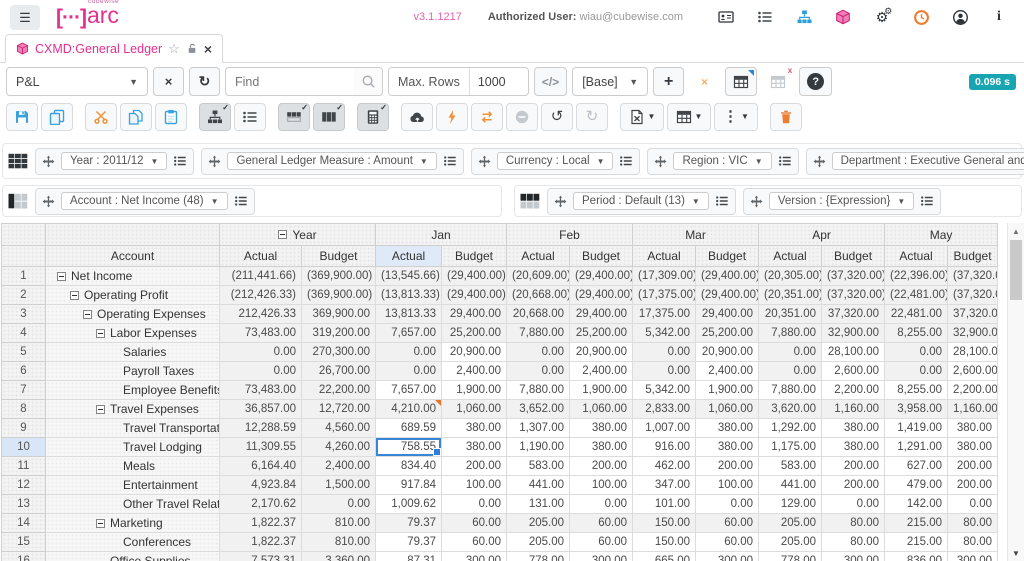  I want to click on refresh-button: ↻, so click(204, 81).